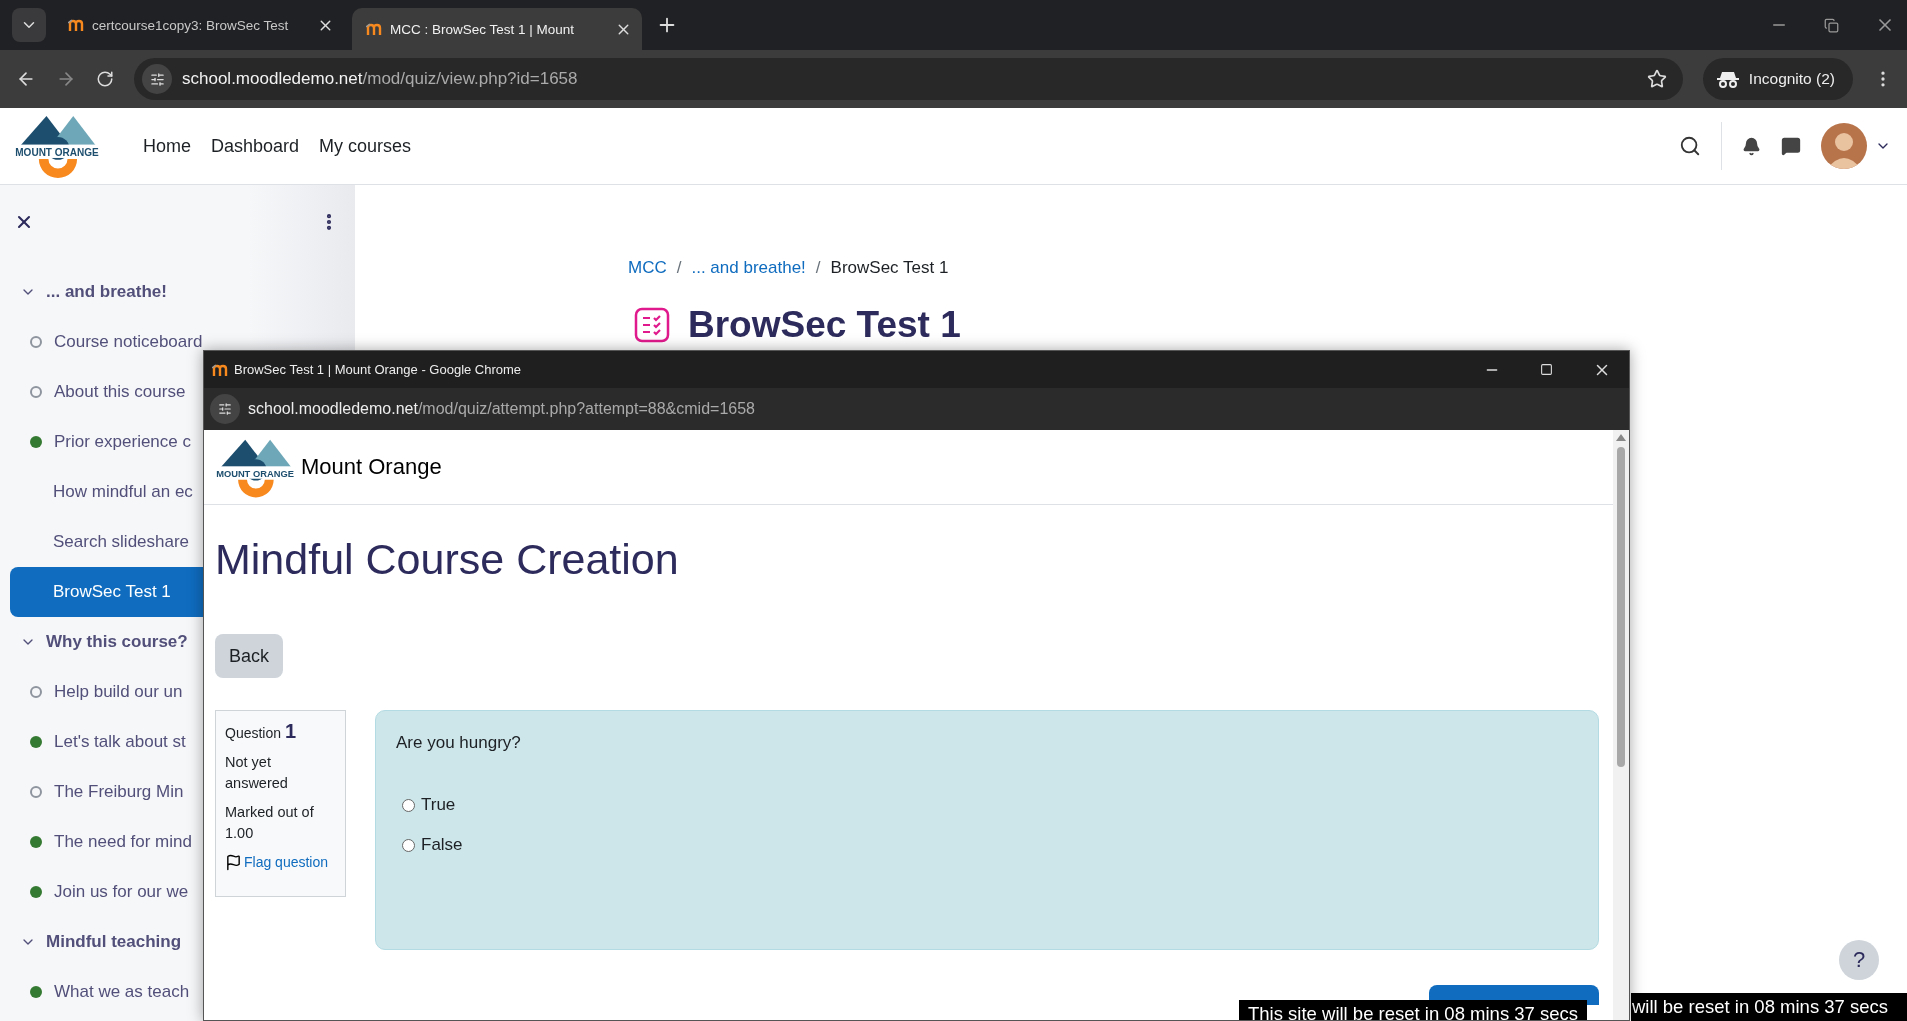 The image size is (1907, 1021). What do you see at coordinates (279, 862) in the screenshot?
I see `flag-question-link: Flag question` at bounding box center [279, 862].